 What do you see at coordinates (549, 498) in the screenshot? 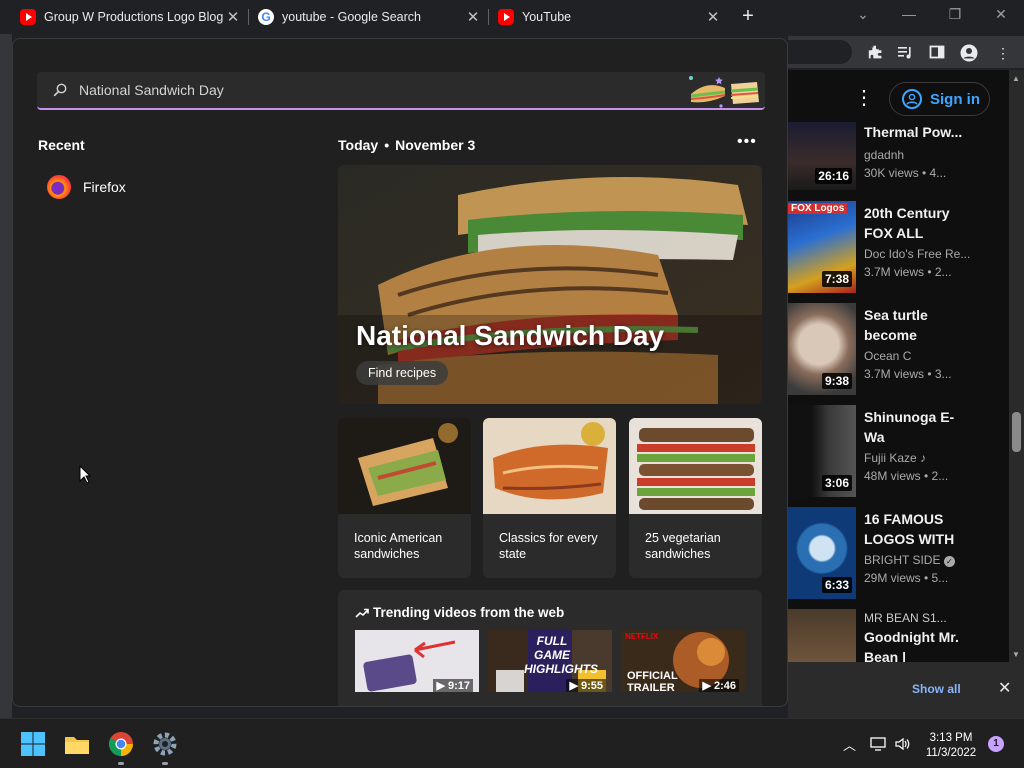
I see `card-classics-for-every-state: Classics for every state` at bounding box center [549, 498].